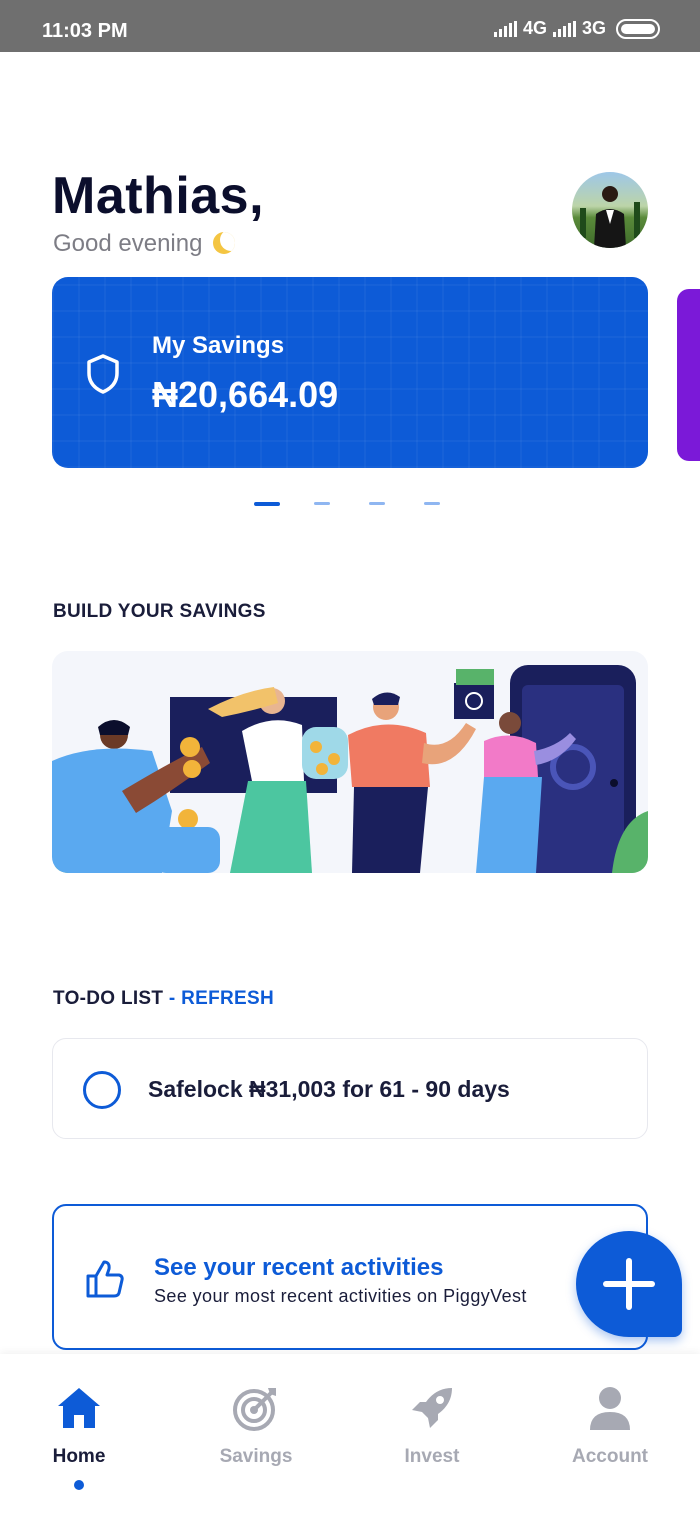  What do you see at coordinates (158, 196) in the screenshot?
I see `user-name: Mathias,` at bounding box center [158, 196].